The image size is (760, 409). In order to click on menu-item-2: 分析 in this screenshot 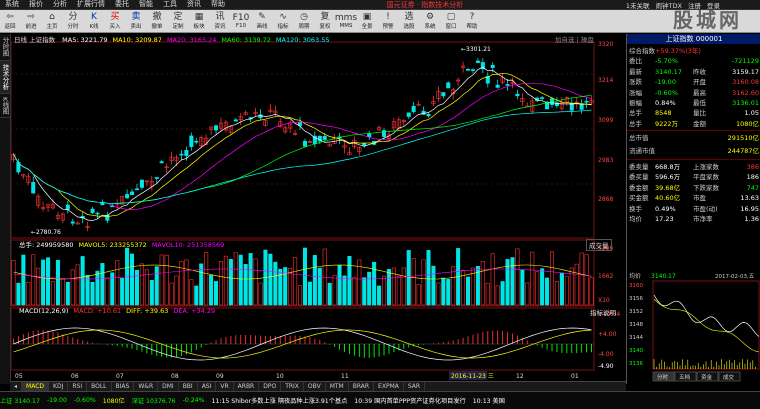, I will do `click(60, 4)`.